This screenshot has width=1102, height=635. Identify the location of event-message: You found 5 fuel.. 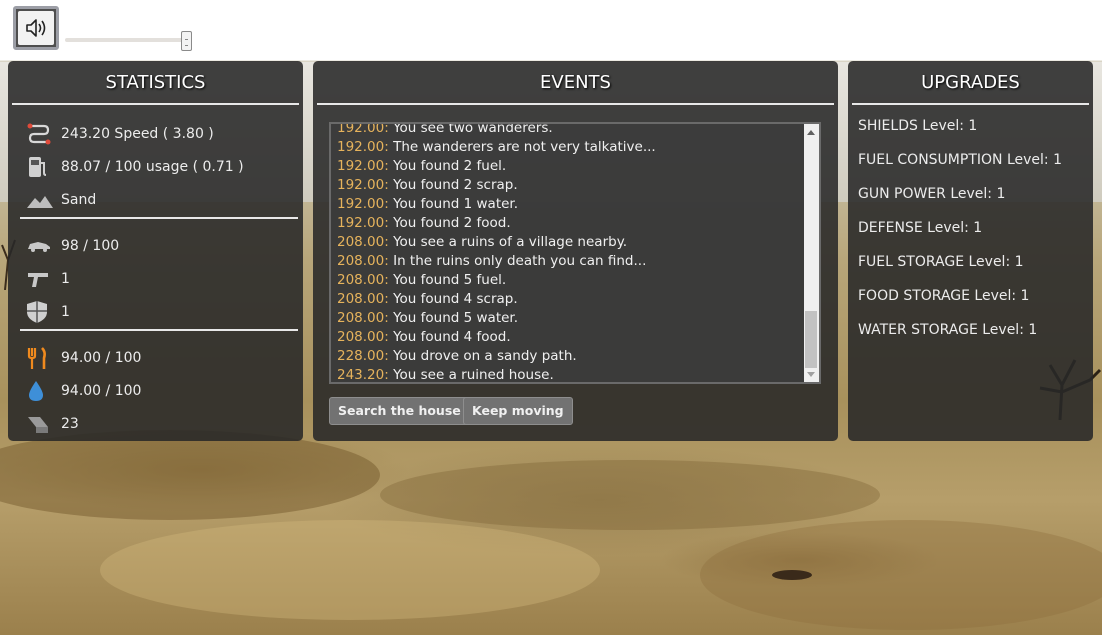
(447, 280).